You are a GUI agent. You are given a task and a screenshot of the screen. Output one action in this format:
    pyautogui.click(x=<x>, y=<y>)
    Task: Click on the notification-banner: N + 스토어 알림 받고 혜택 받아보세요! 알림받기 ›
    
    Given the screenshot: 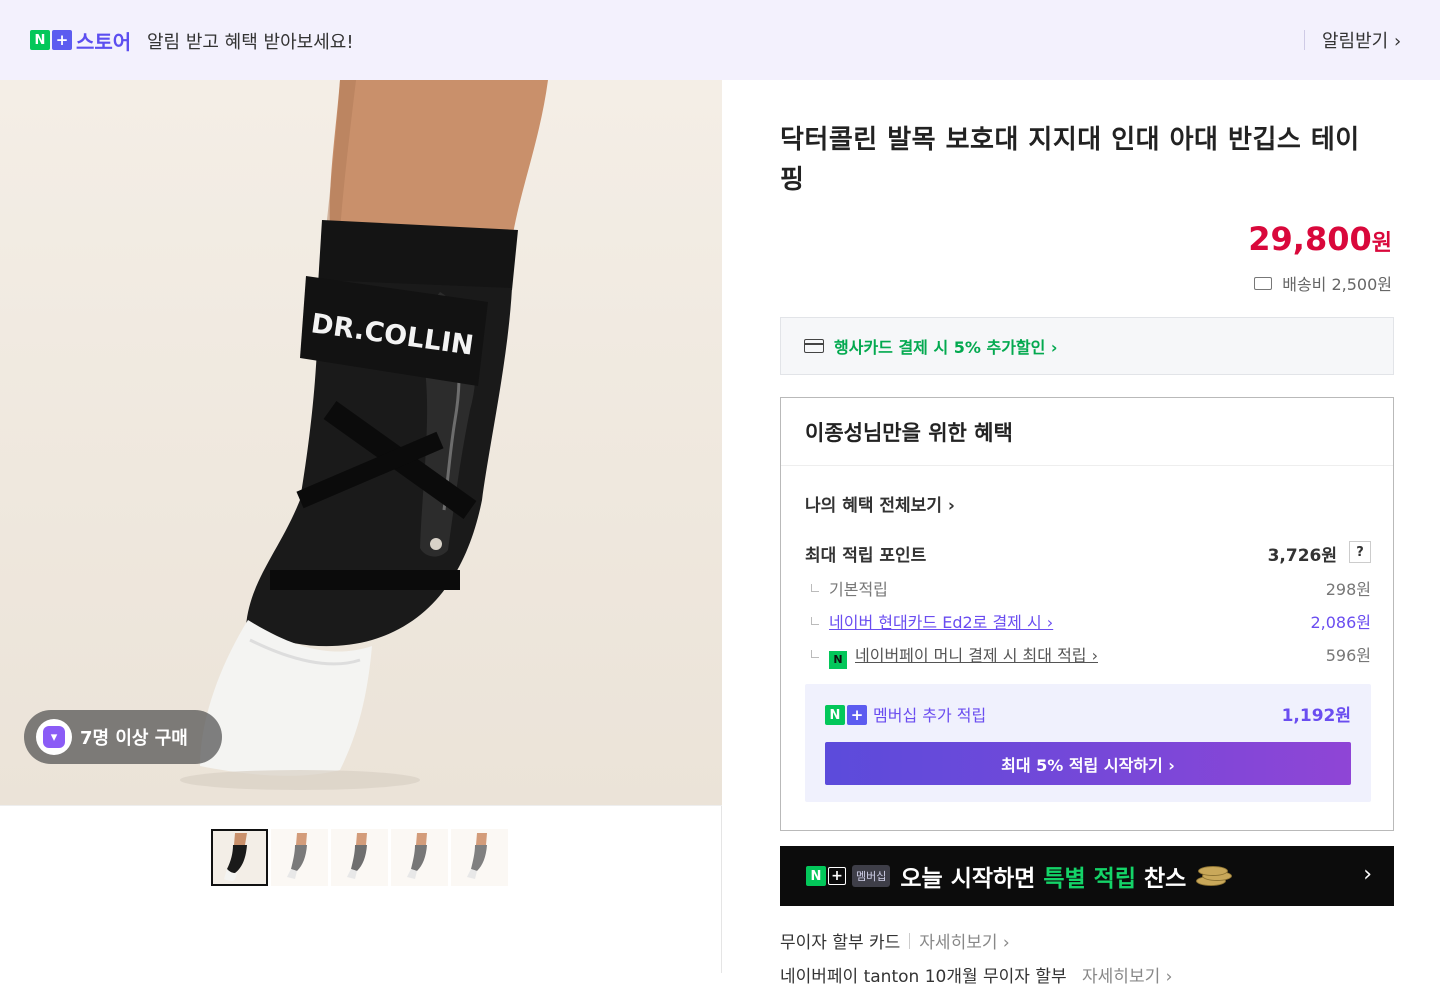 What is the action you would take?
    pyautogui.click(x=720, y=40)
    